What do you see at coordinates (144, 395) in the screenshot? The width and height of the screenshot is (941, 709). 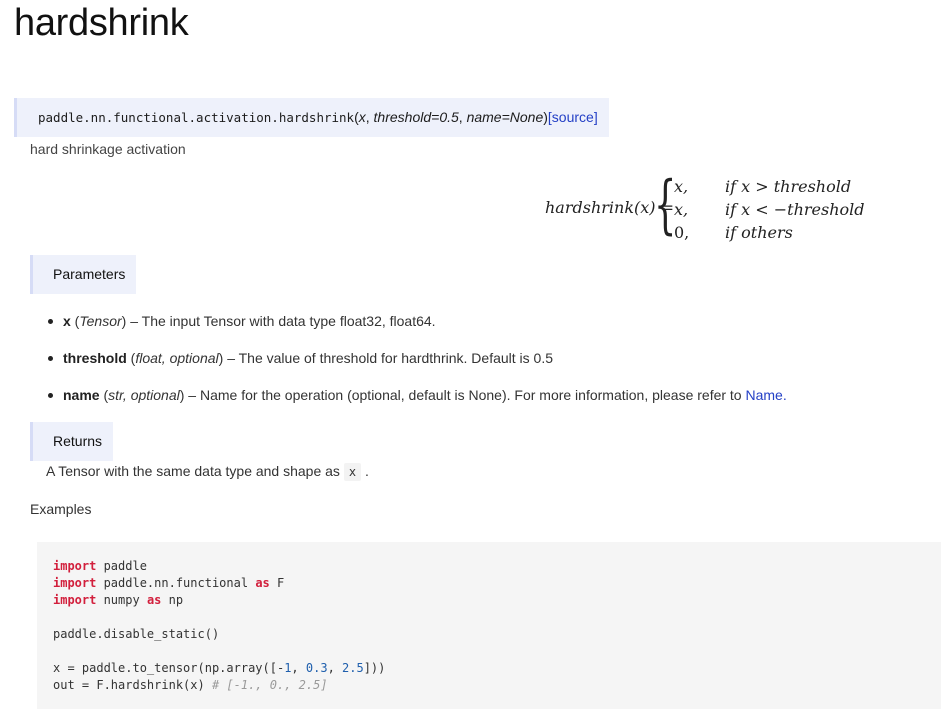 I see `param-type: str, optional` at bounding box center [144, 395].